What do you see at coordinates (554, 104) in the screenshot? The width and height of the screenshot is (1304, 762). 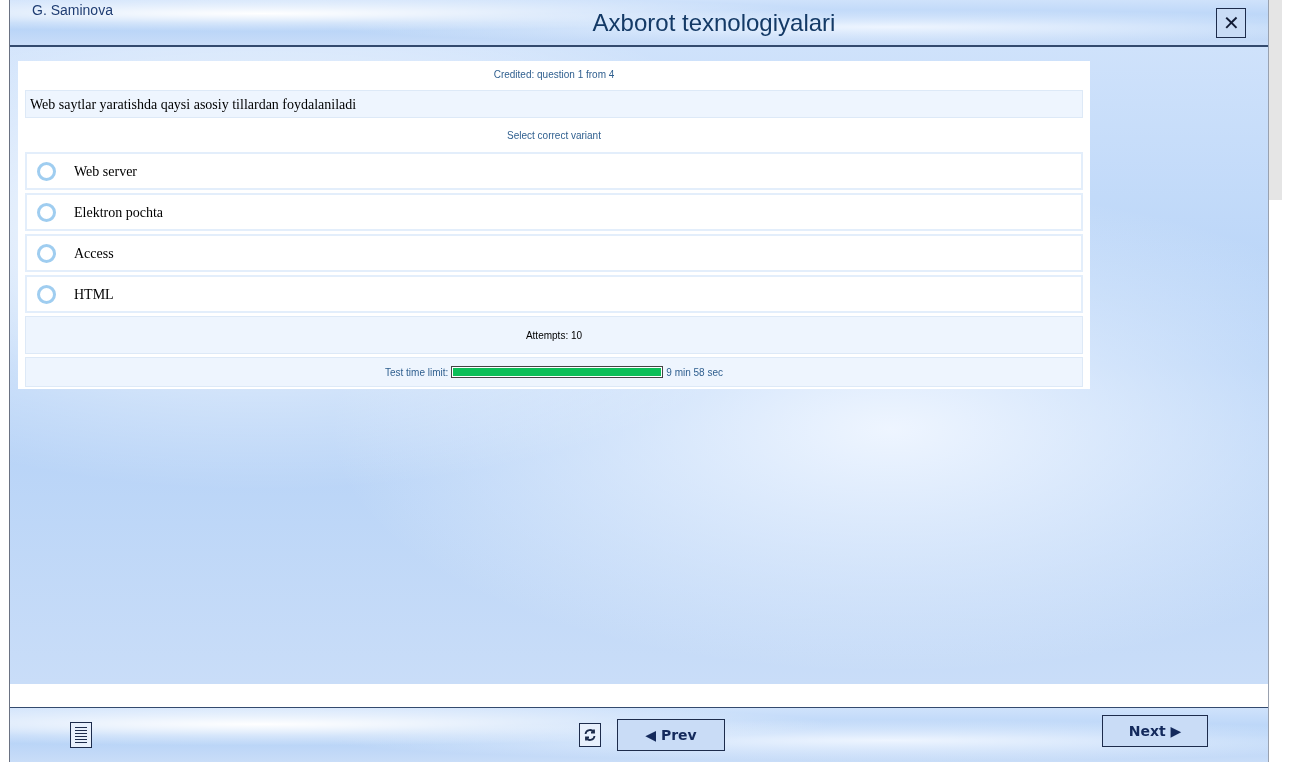 I see `question-text: Web saytlar yaratishda qaysi asosiy tillardan foydalaniladi` at bounding box center [554, 104].